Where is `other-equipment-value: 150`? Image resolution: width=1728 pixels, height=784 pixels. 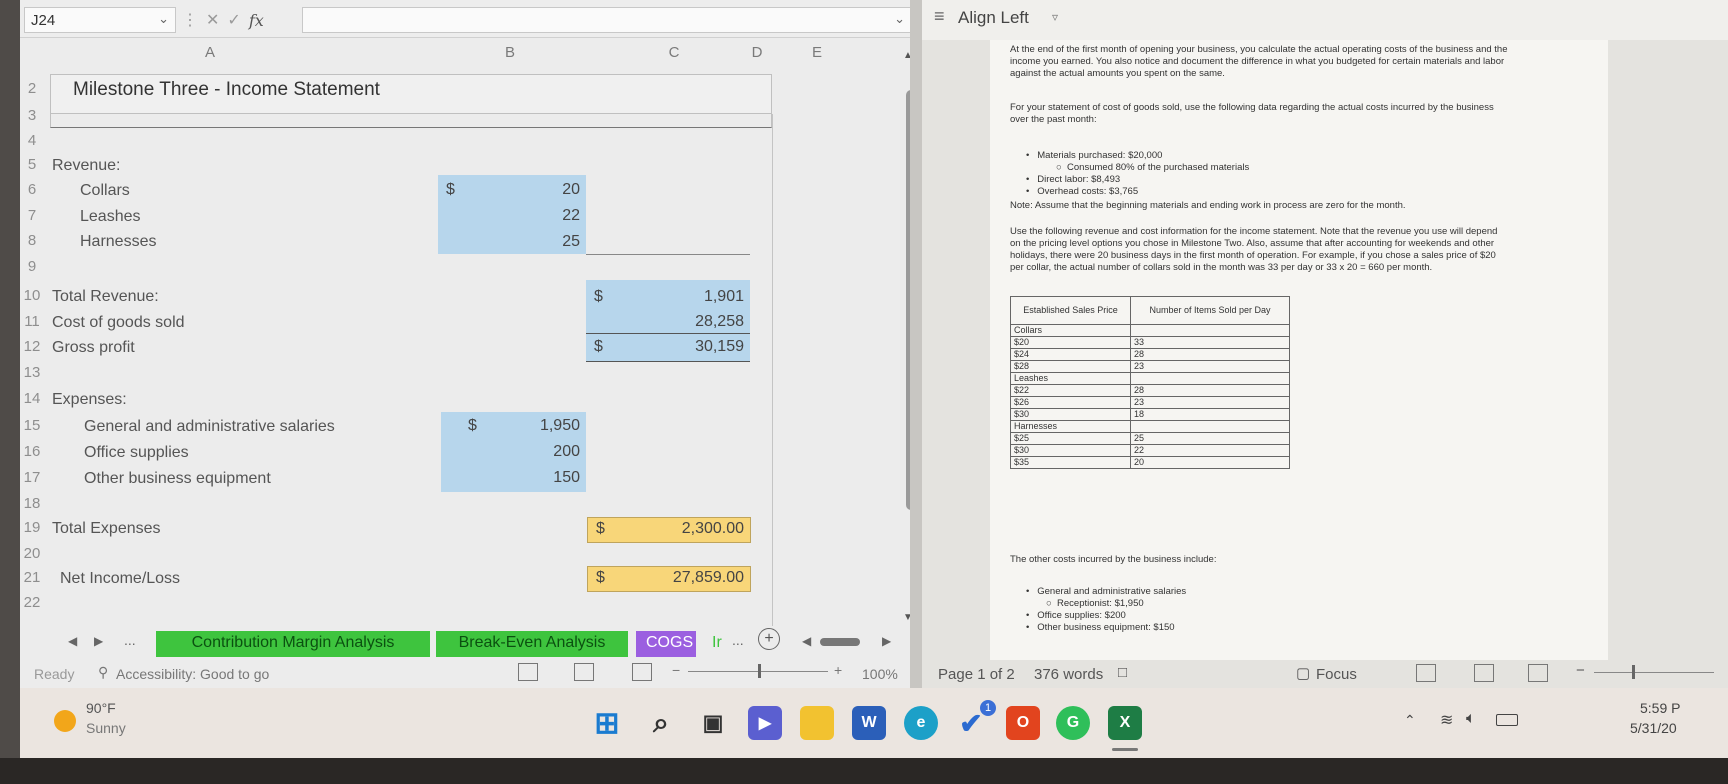
other-equipment-value: 150 is located at coordinates (540, 478).